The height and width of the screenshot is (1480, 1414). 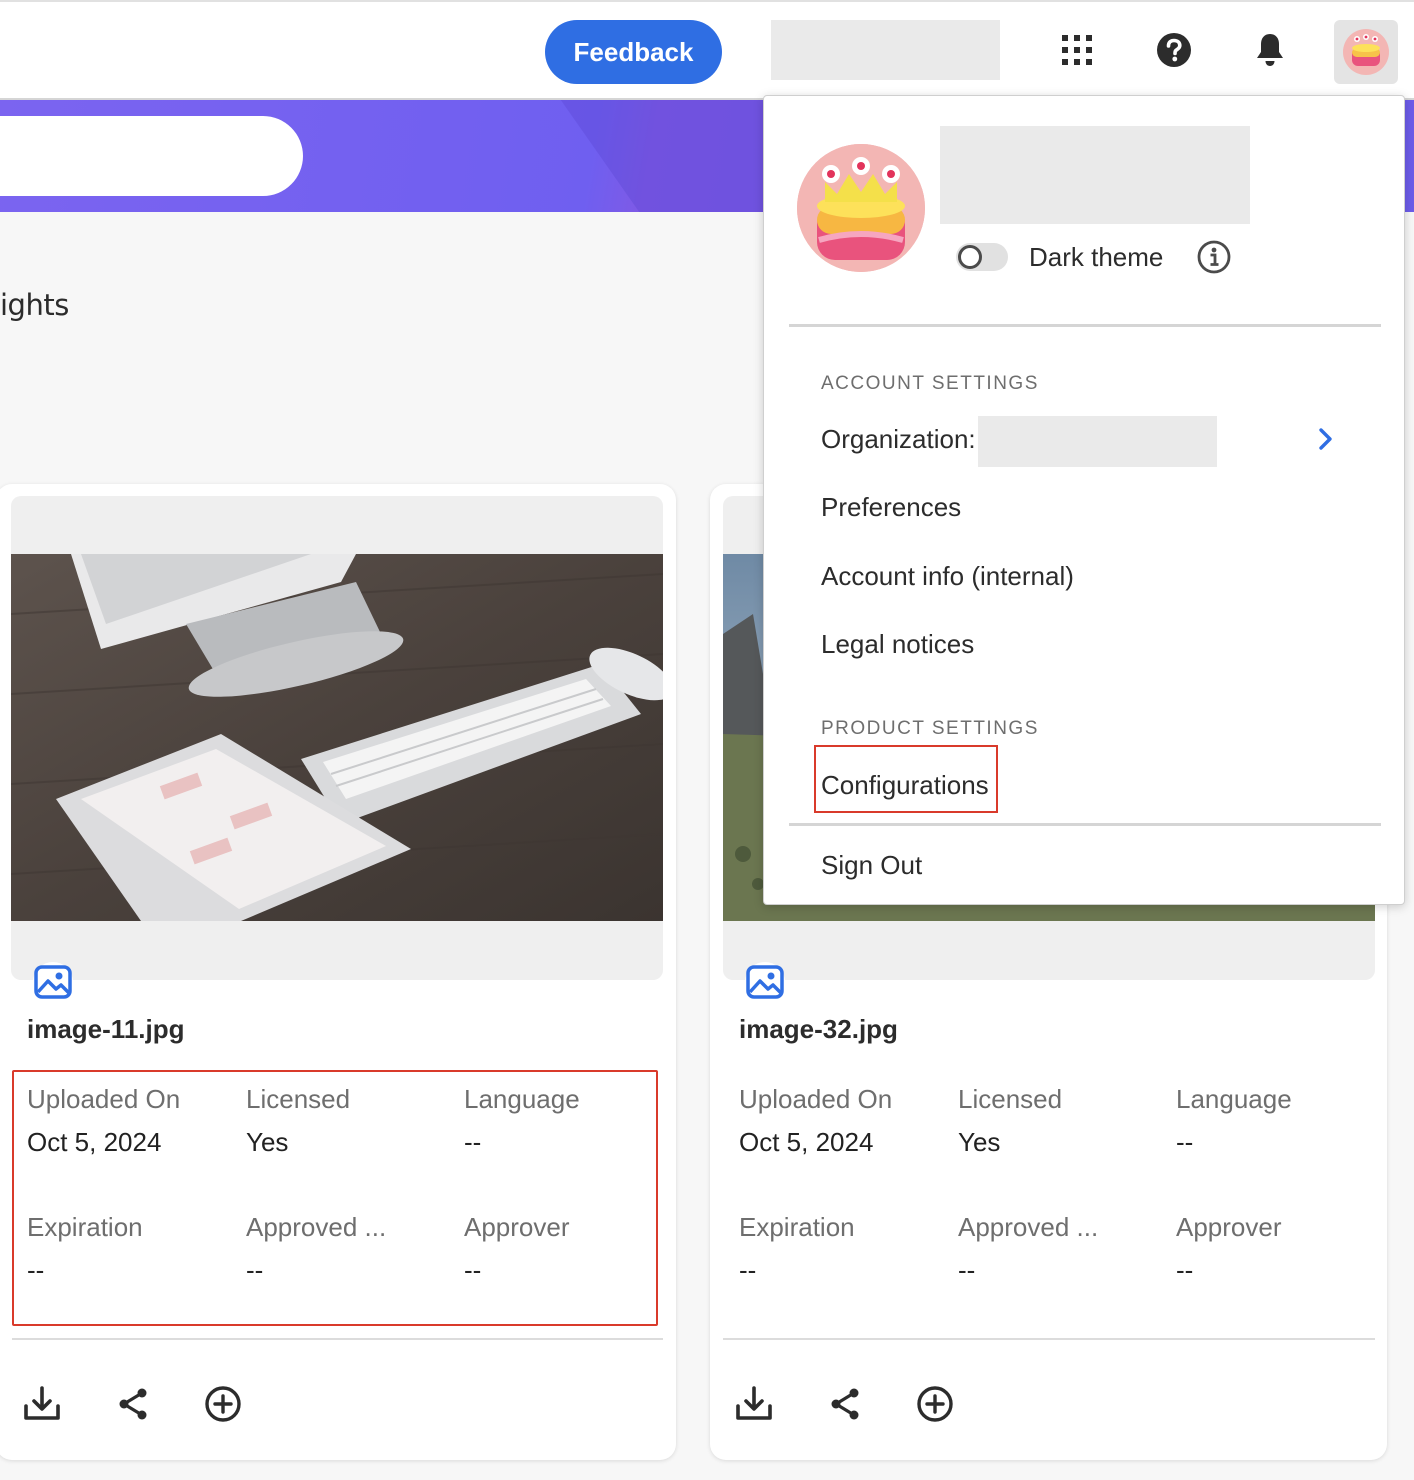 What do you see at coordinates (970, 257) in the screenshot?
I see `toggle-knob` at bounding box center [970, 257].